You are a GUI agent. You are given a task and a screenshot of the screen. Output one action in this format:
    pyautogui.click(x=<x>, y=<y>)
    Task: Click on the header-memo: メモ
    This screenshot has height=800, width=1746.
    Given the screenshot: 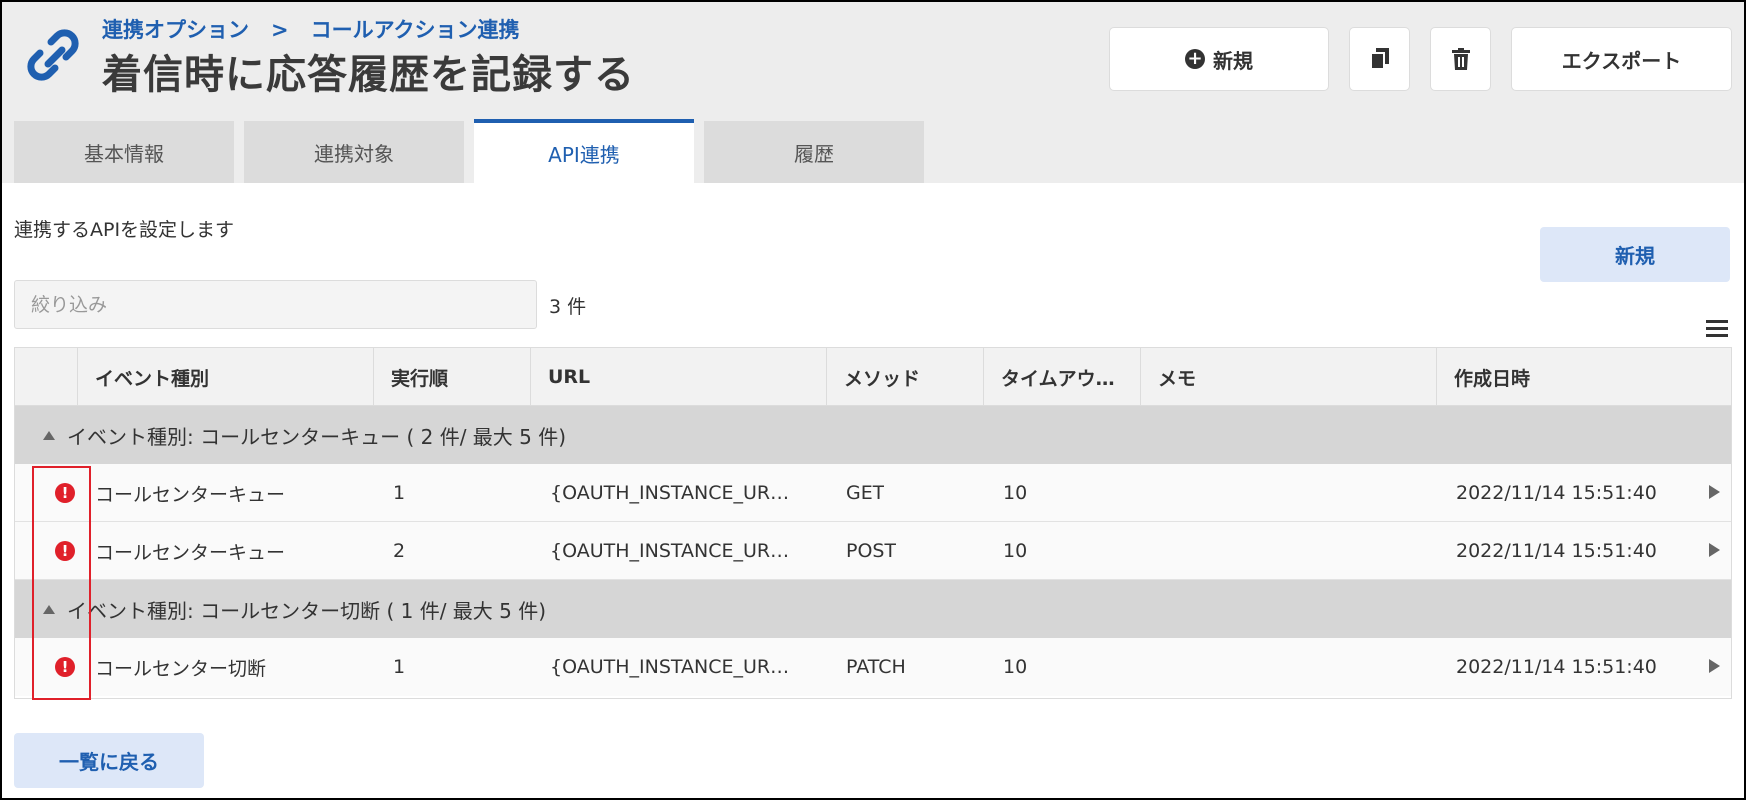 What is the action you would take?
    pyautogui.click(x=1288, y=377)
    